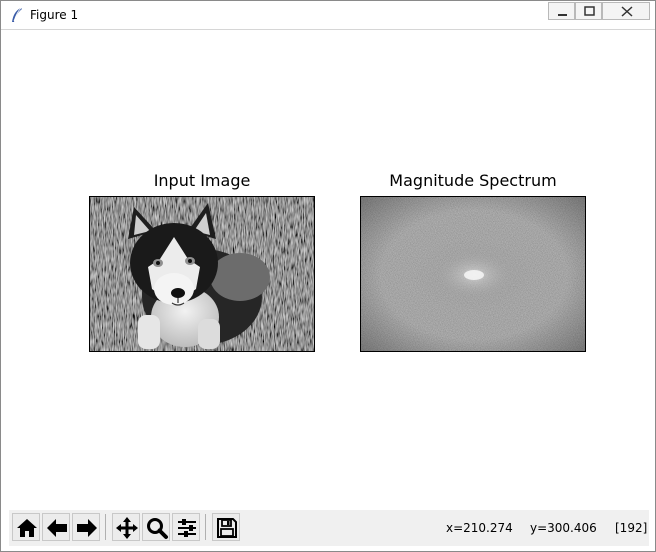  What do you see at coordinates (588, 11) in the screenshot?
I see `maximize-button` at bounding box center [588, 11].